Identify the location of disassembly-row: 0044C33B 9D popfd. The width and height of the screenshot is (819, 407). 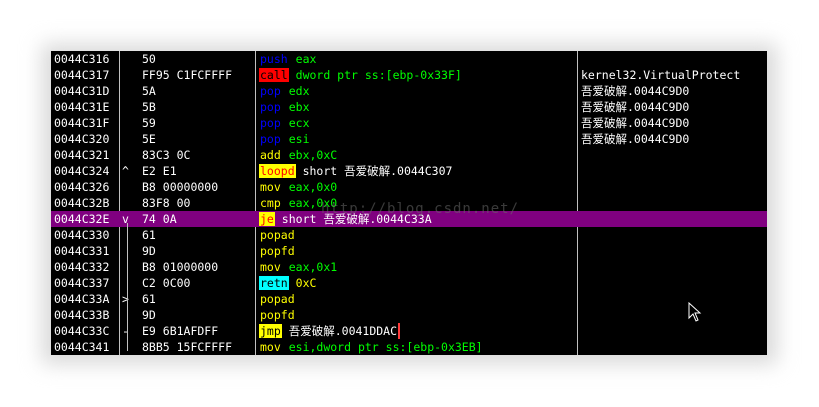
(409, 315).